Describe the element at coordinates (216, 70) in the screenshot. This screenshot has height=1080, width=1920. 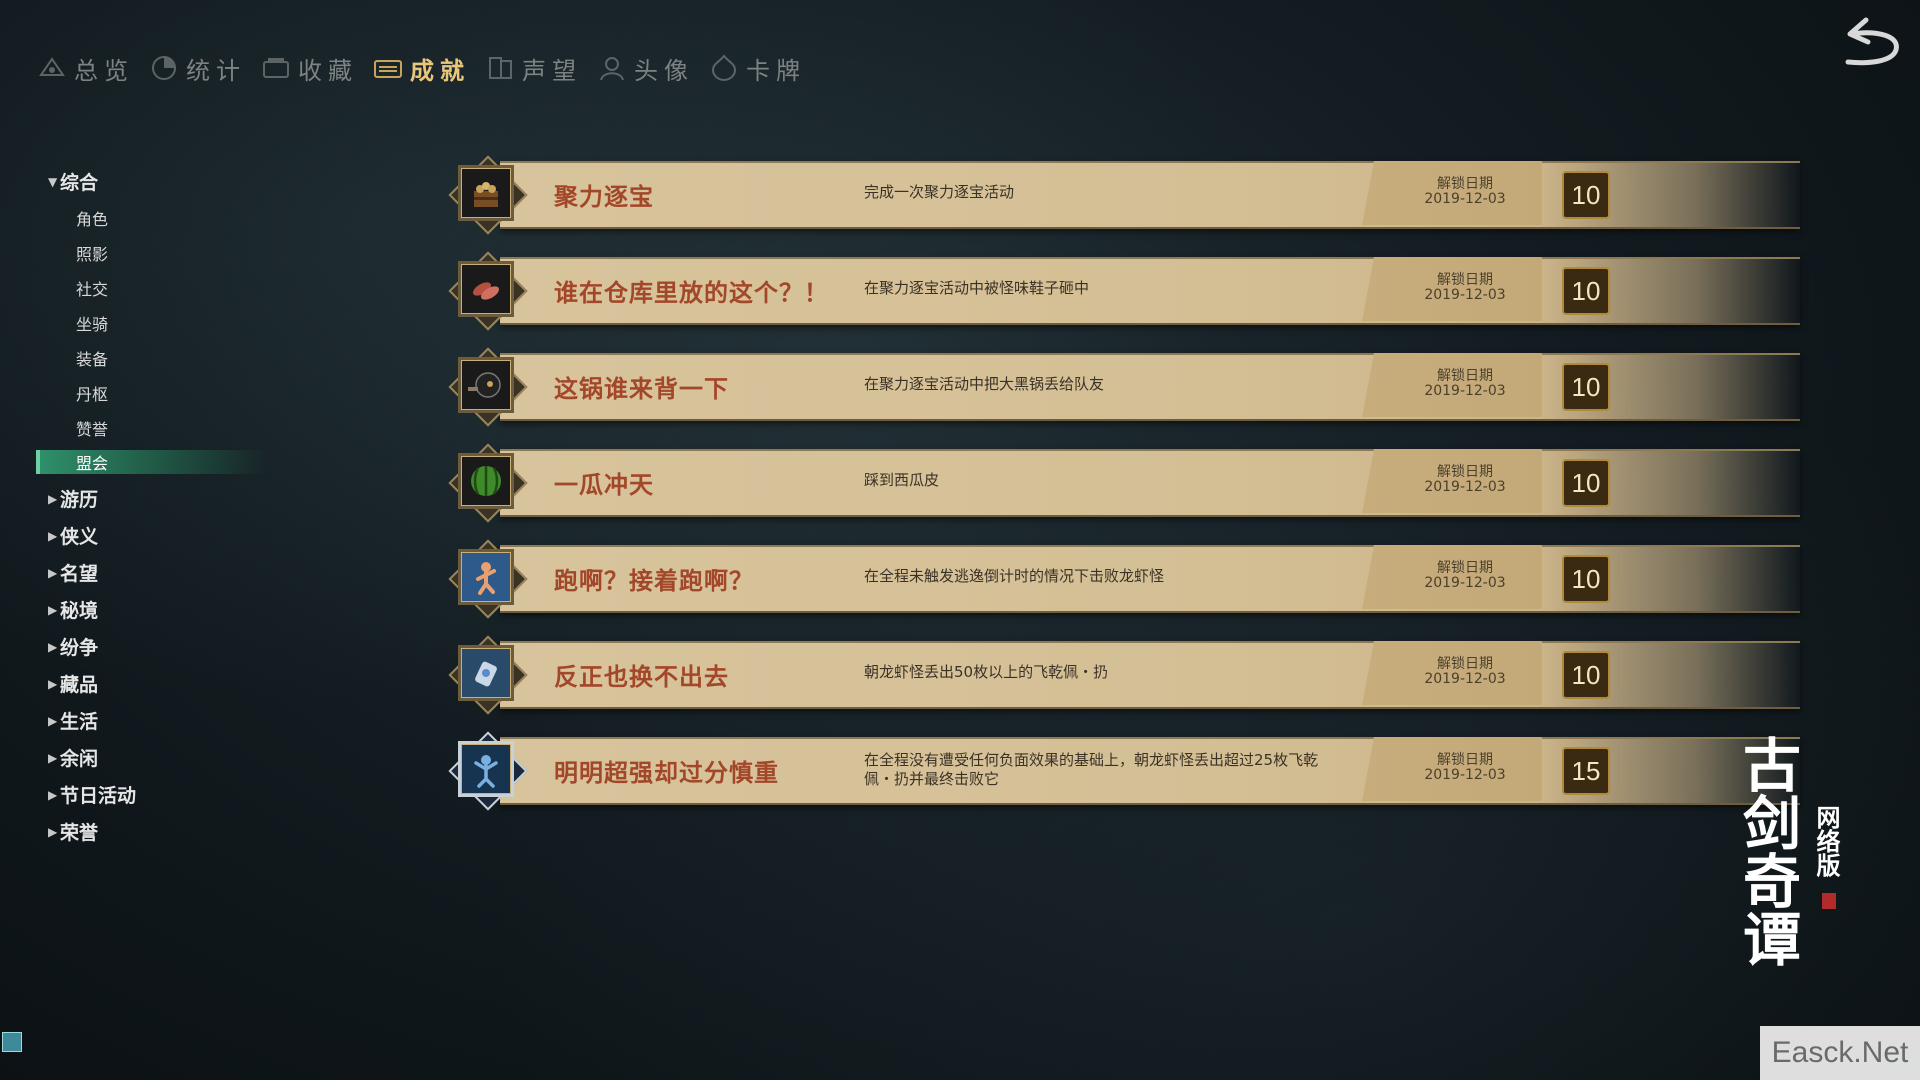
I see `tab-statistics-label: 统计` at that location.